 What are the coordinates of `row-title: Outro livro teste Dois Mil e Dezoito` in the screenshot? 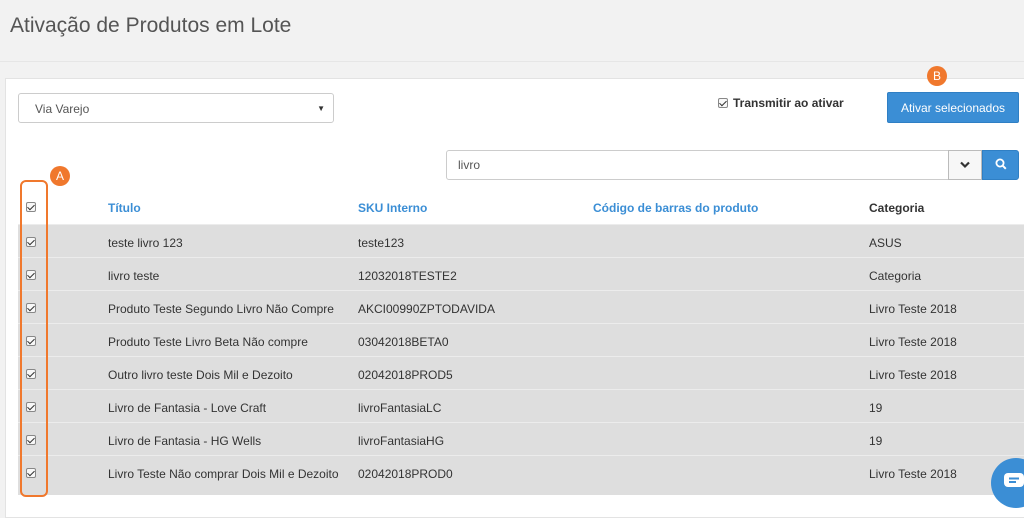 It's located at (200, 374).